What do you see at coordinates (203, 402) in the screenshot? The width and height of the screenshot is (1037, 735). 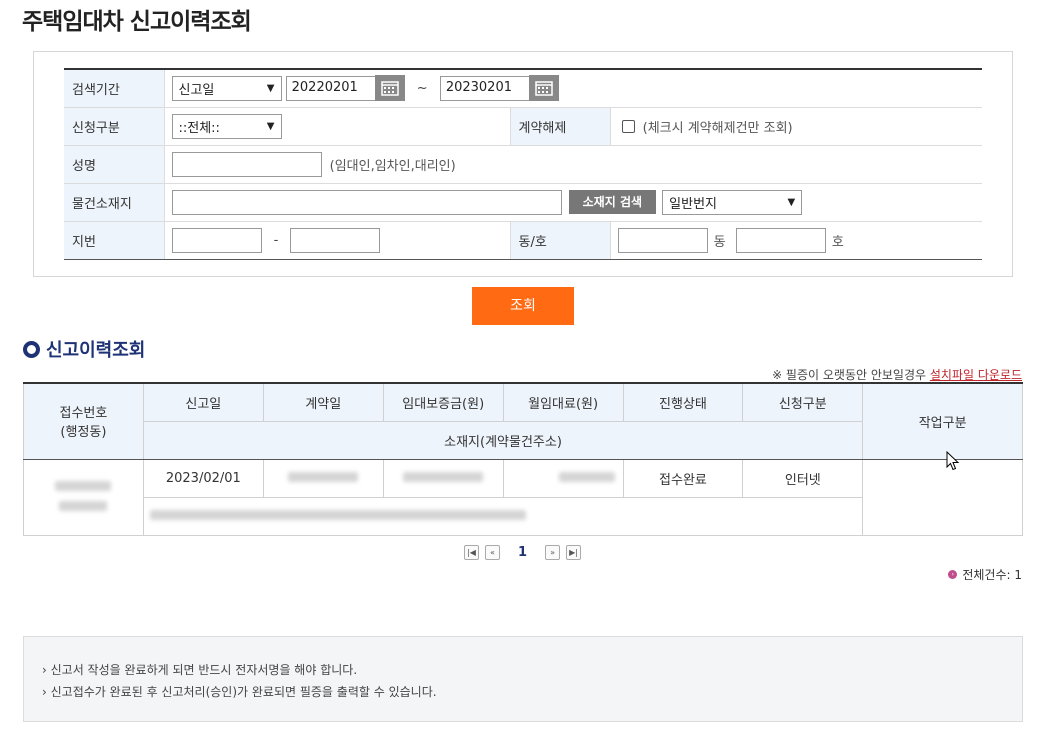 I see `col-report-date: 신고일` at bounding box center [203, 402].